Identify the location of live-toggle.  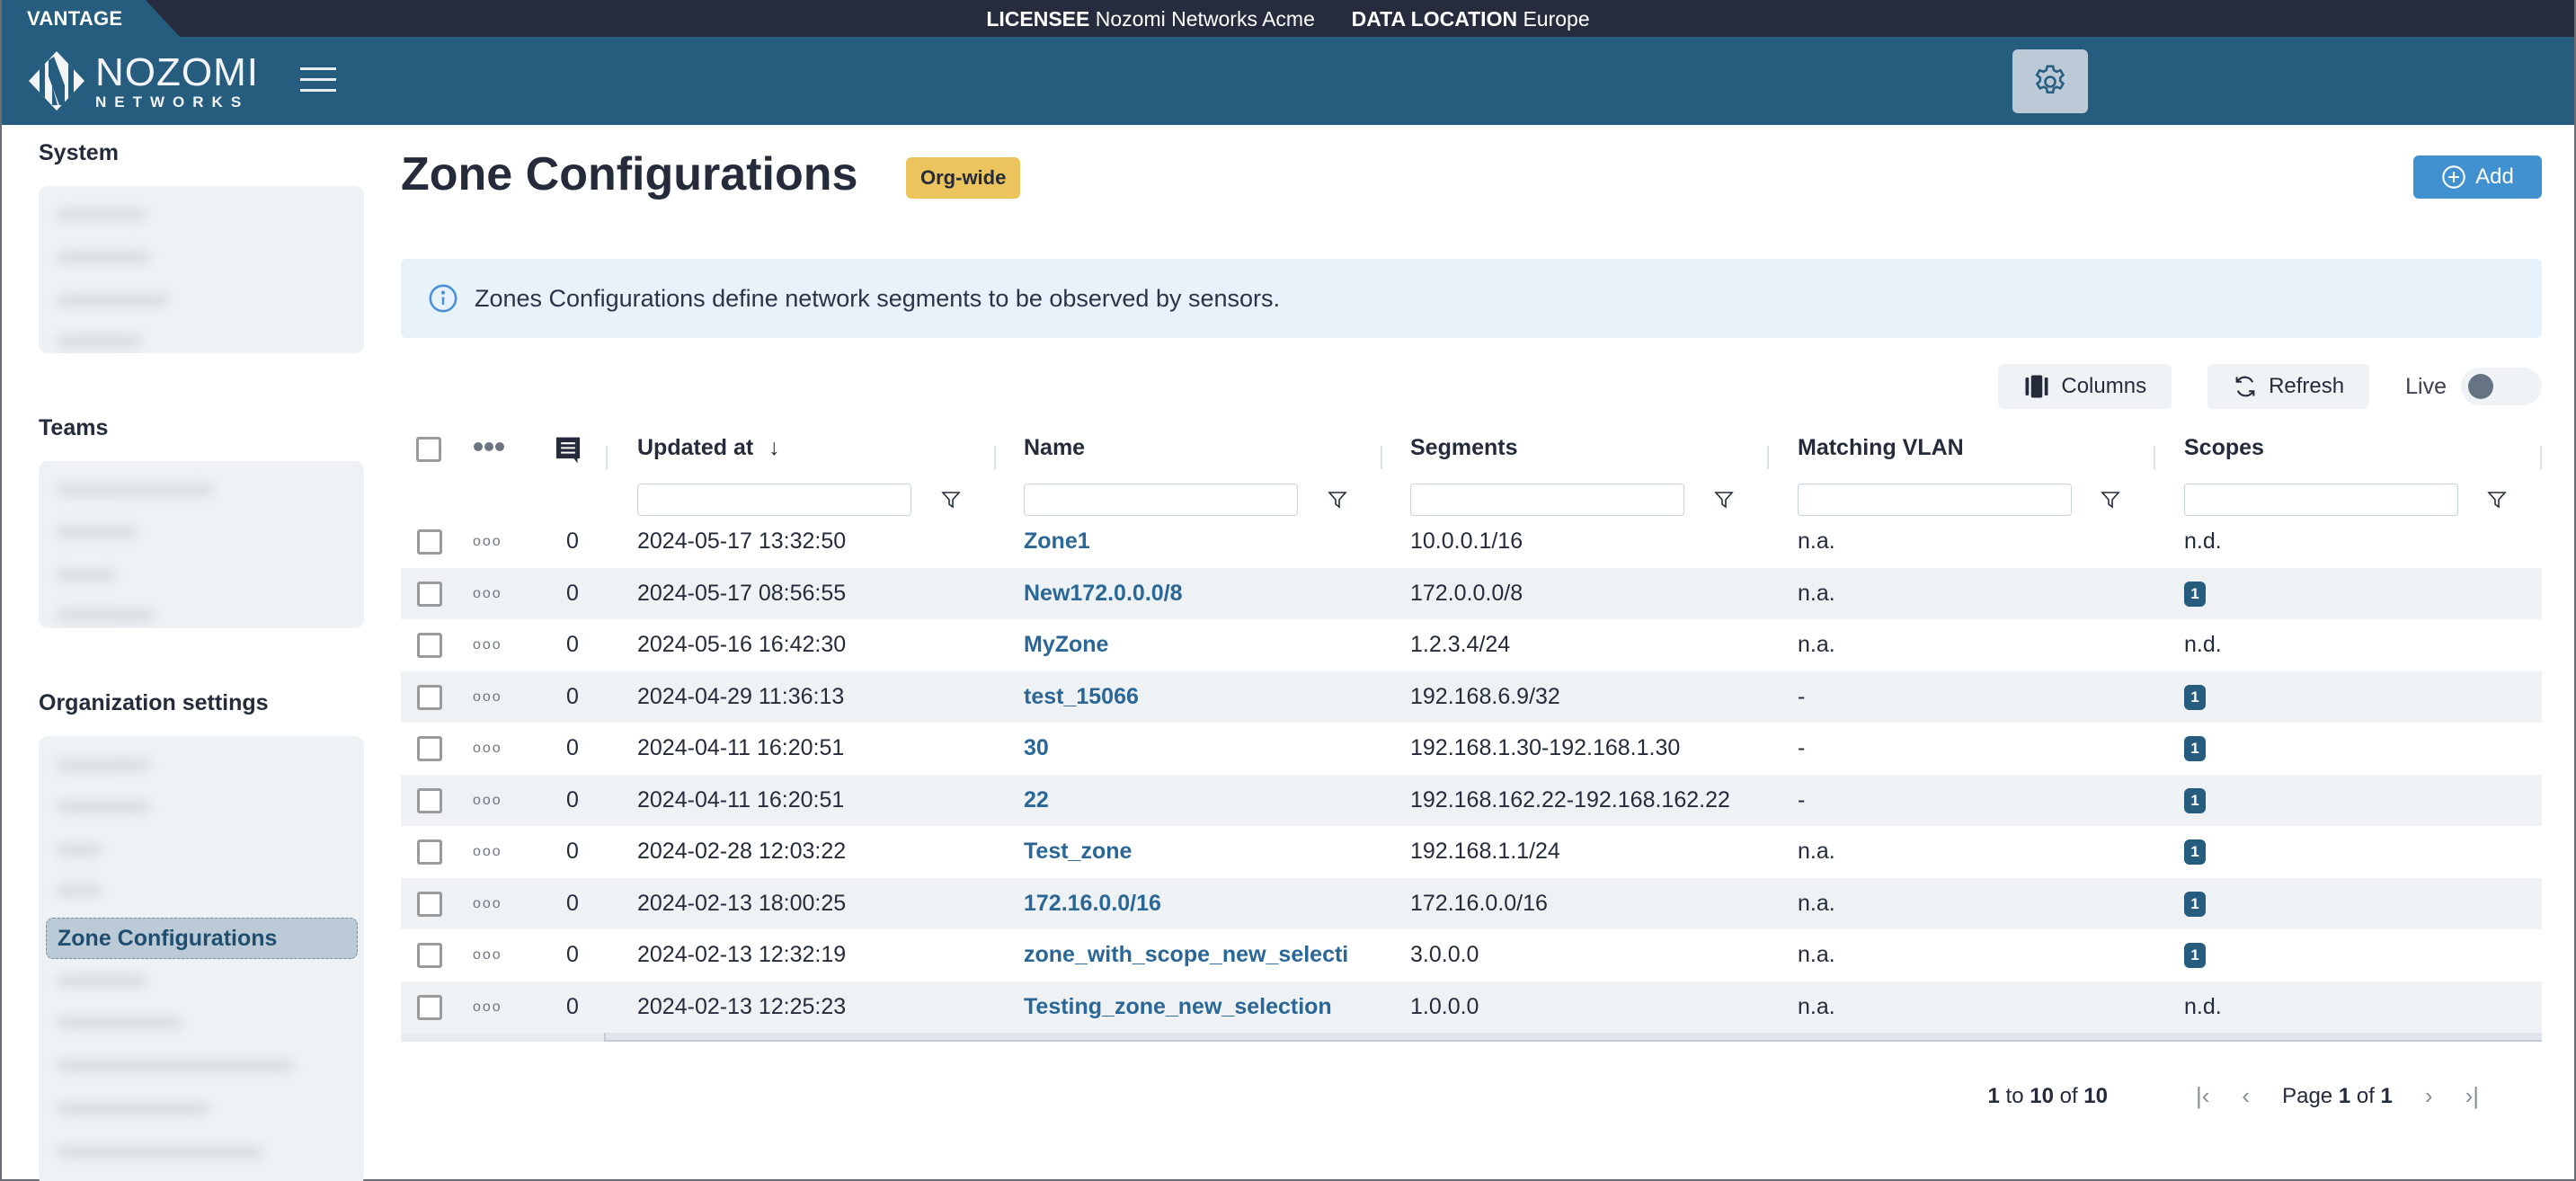
(2501, 386).